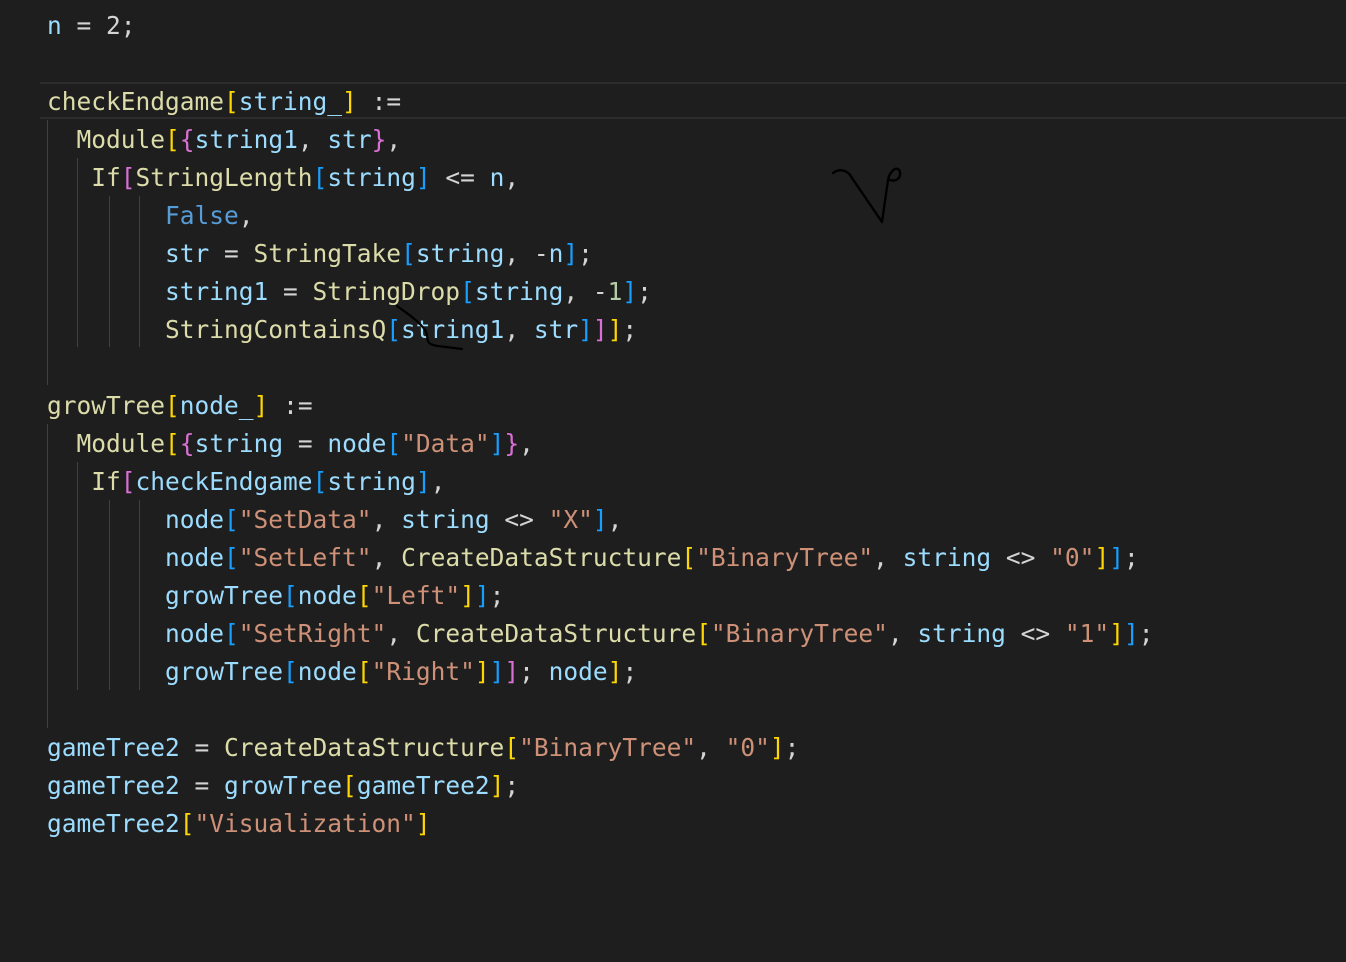  I want to click on code-line: str = StringTake[string, -n];, so click(320, 254).